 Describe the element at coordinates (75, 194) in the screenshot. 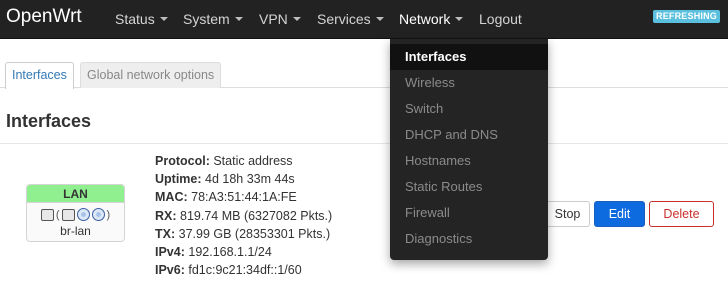

I see `interface-name: LAN` at that location.